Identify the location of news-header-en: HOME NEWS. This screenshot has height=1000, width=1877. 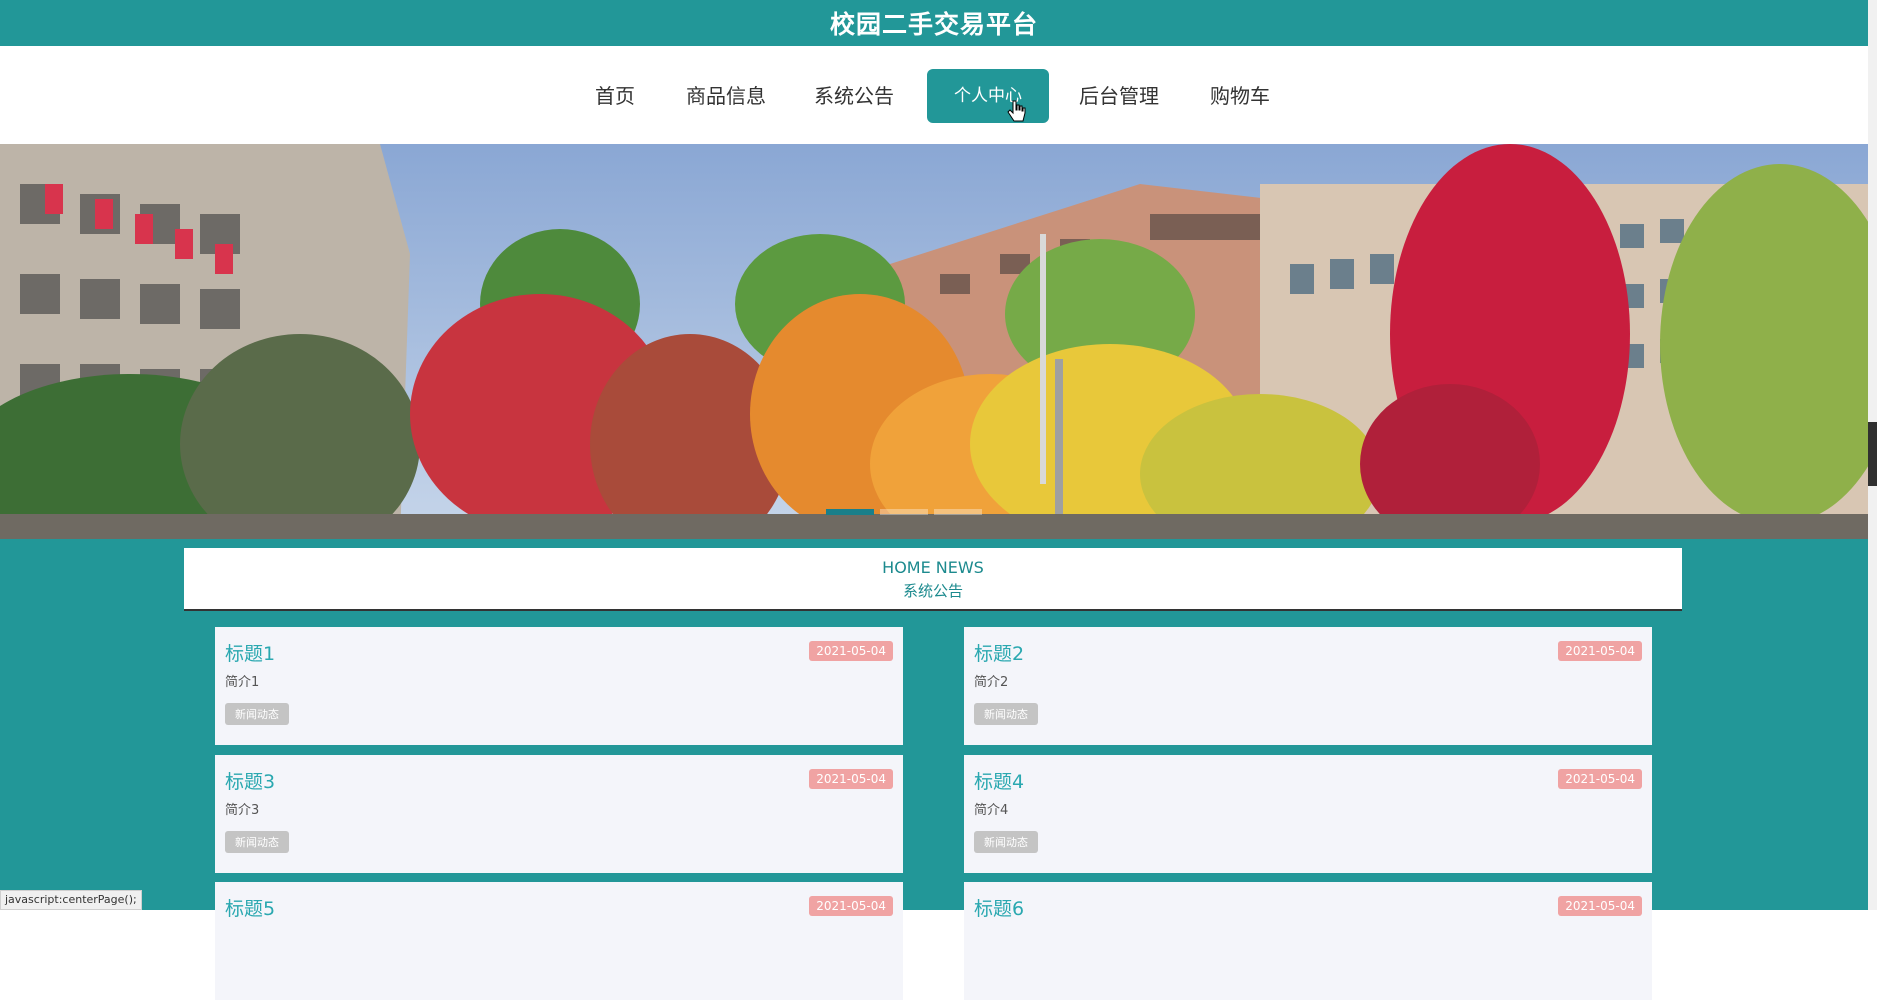
(933, 567).